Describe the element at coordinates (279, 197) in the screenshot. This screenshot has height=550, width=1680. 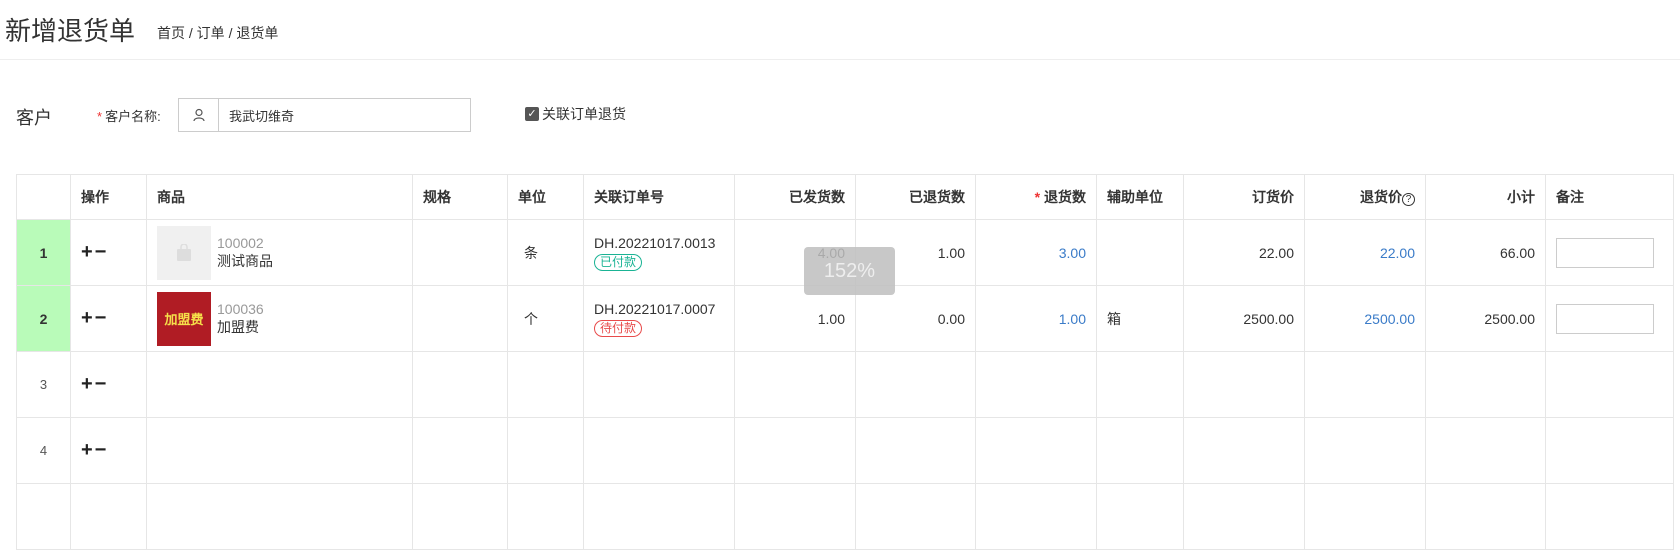
I see `col-header-product: 商品` at that location.